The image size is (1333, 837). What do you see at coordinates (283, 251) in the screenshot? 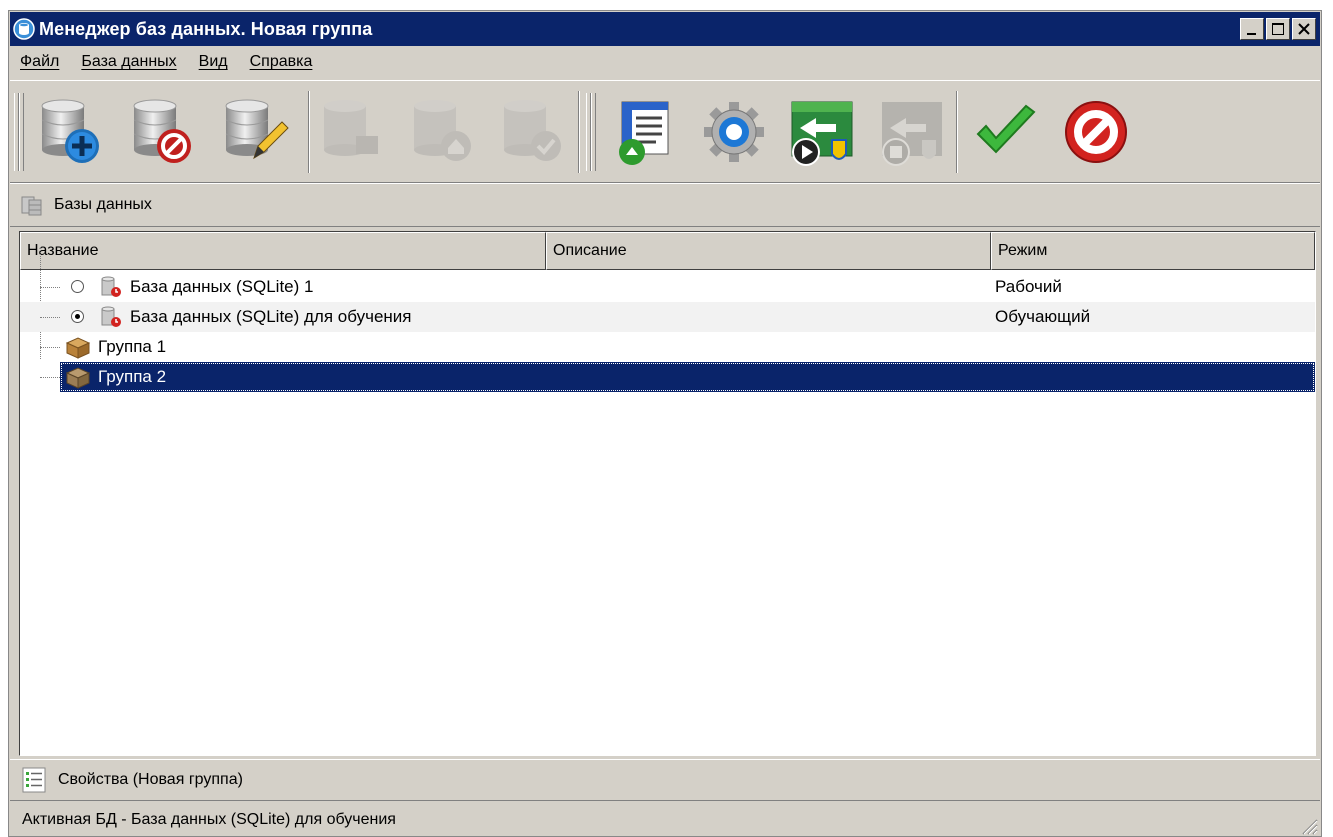
I see `column-header-name: Название` at bounding box center [283, 251].